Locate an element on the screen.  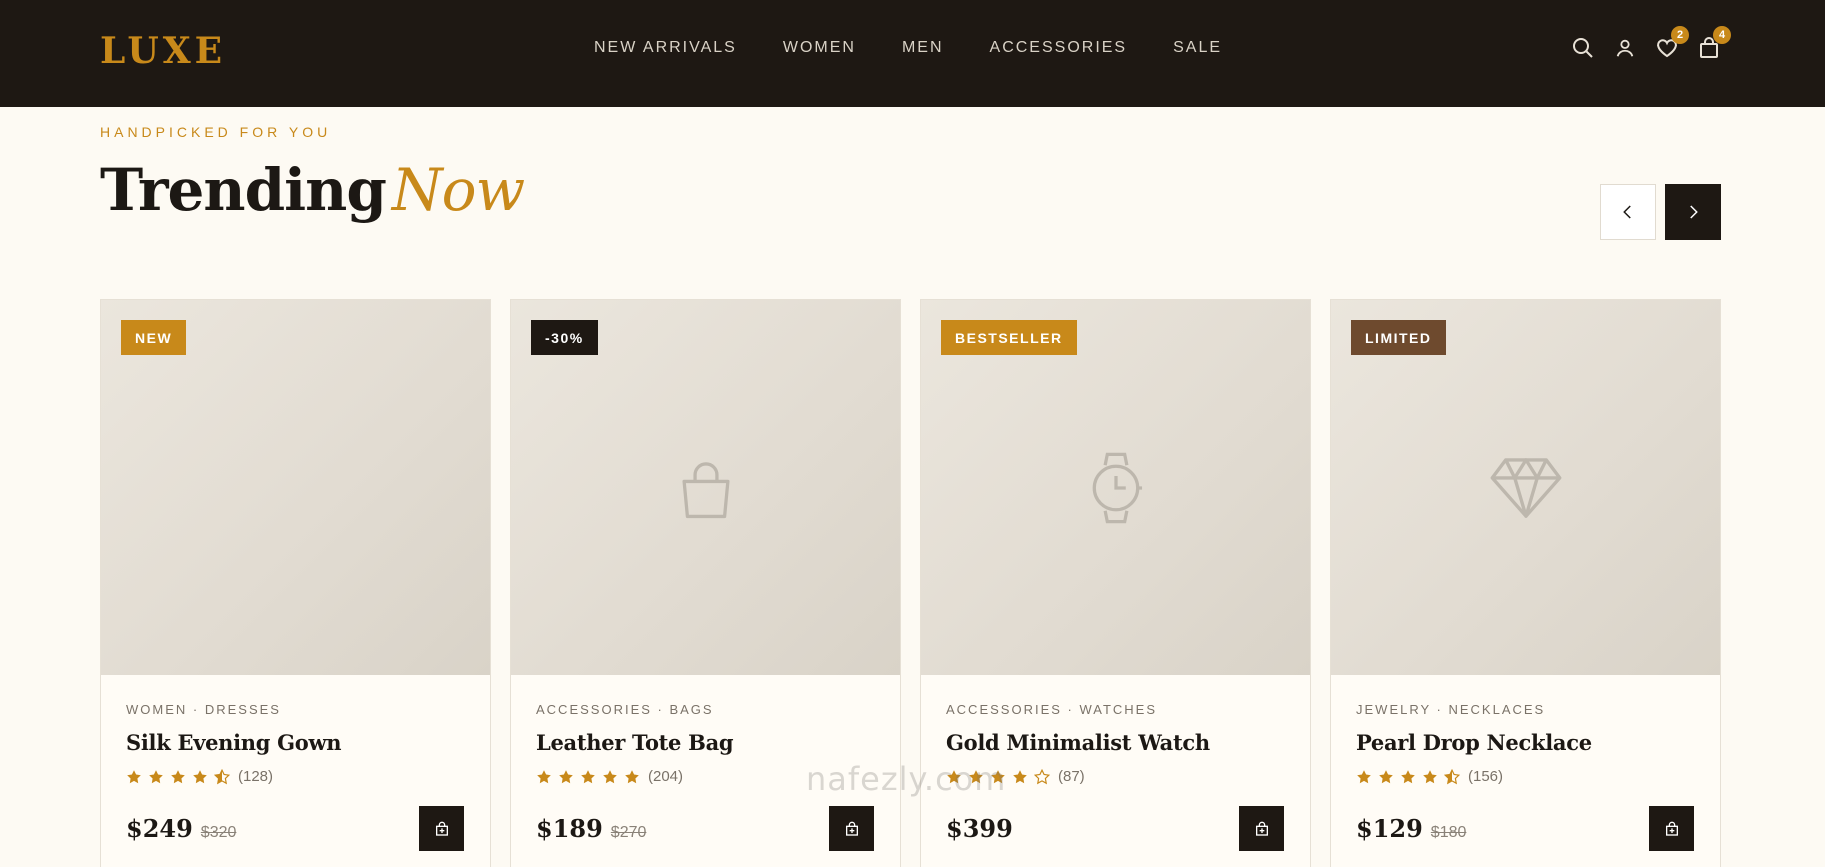
product-rating: (204) is located at coordinates (609, 776).